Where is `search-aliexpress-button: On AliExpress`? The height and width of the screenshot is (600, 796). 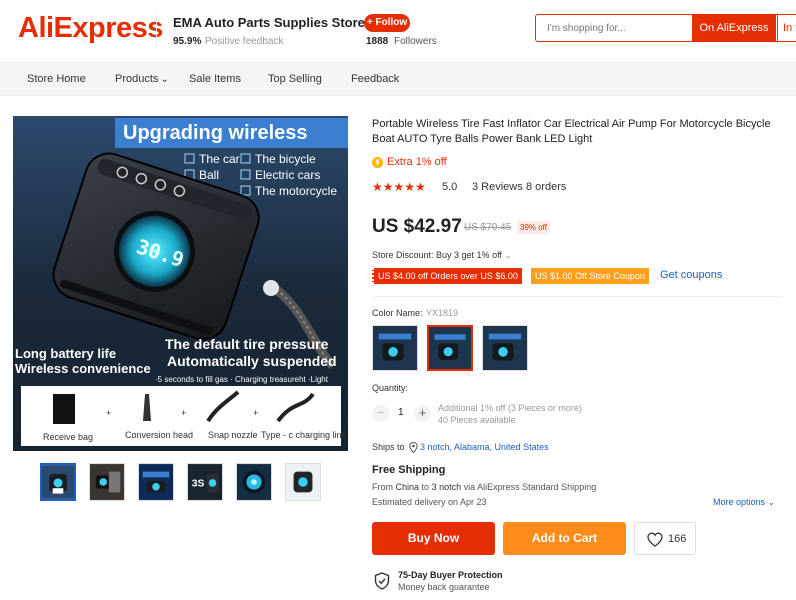 search-aliexpress-button: On AliExpress is located at coordinates (734, 28).